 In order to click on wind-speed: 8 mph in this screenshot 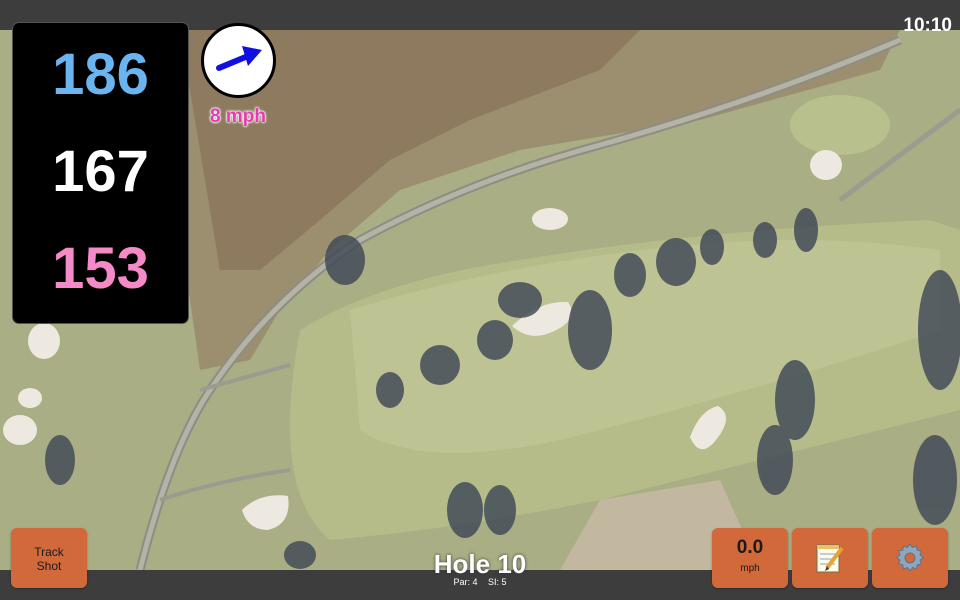, I will do `click(238, 116)`.